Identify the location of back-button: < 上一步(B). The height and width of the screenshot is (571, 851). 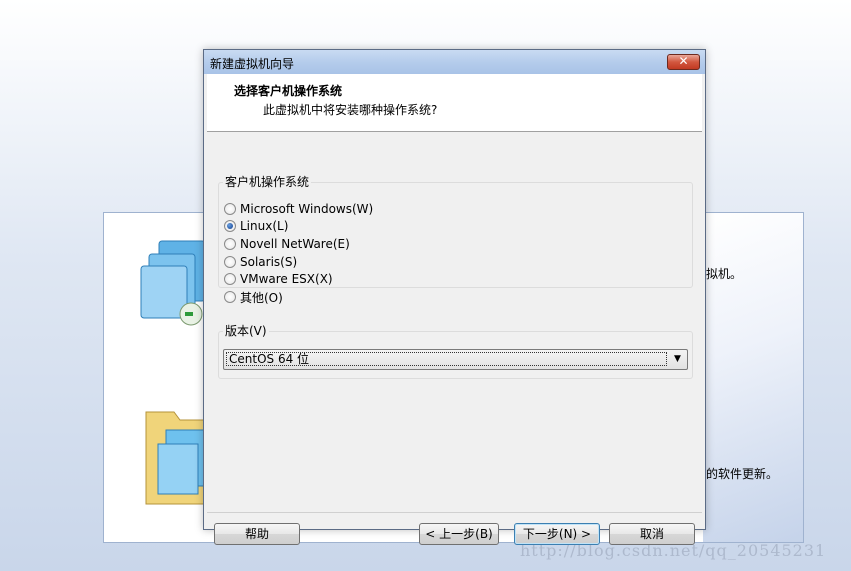
(459, 534).